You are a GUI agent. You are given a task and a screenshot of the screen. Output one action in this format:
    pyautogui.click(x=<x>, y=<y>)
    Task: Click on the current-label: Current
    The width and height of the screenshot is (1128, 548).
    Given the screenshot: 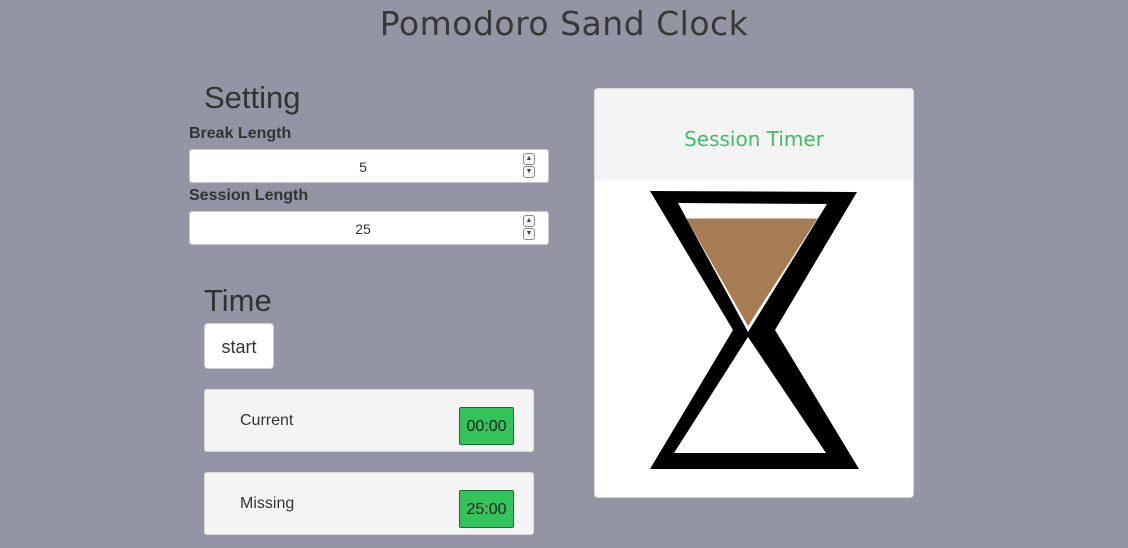 What is the action you would take?
    pyautogui.click(x=267, y=420)
    